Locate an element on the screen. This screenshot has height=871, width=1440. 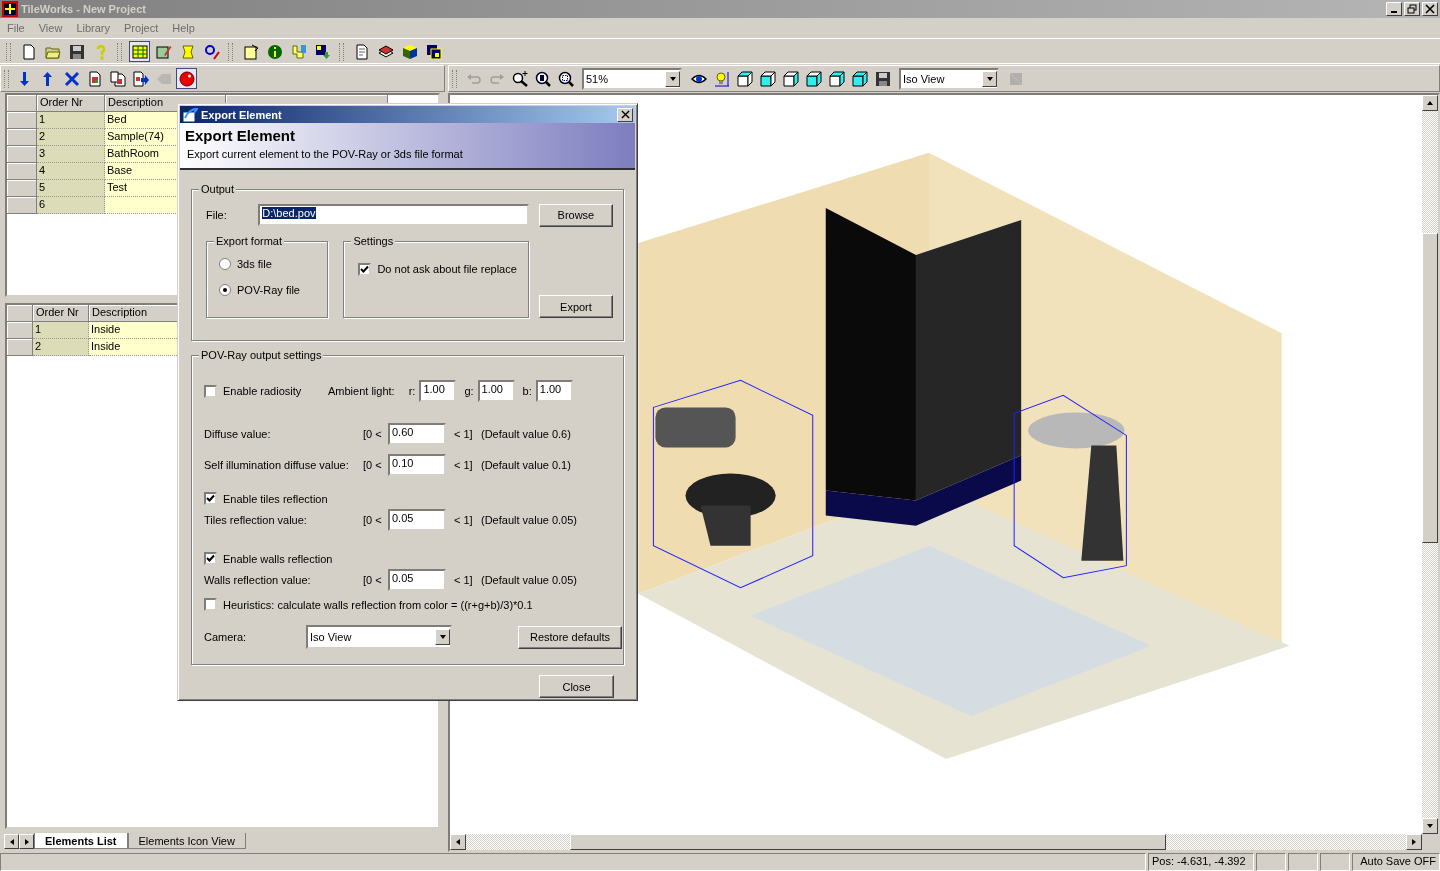
zoom-page-icon is located at coordinates (542, 78).